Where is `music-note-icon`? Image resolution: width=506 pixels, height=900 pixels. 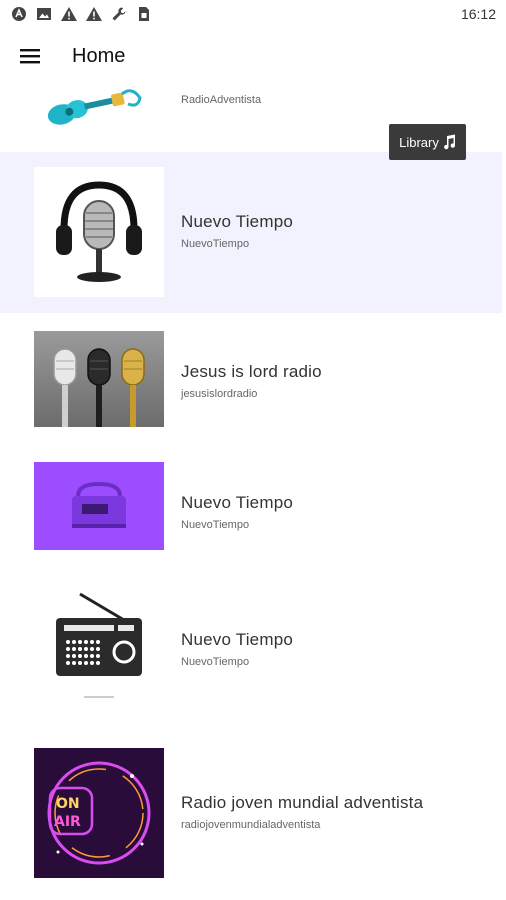 music-note-icon is located at coordinates (449, 142).